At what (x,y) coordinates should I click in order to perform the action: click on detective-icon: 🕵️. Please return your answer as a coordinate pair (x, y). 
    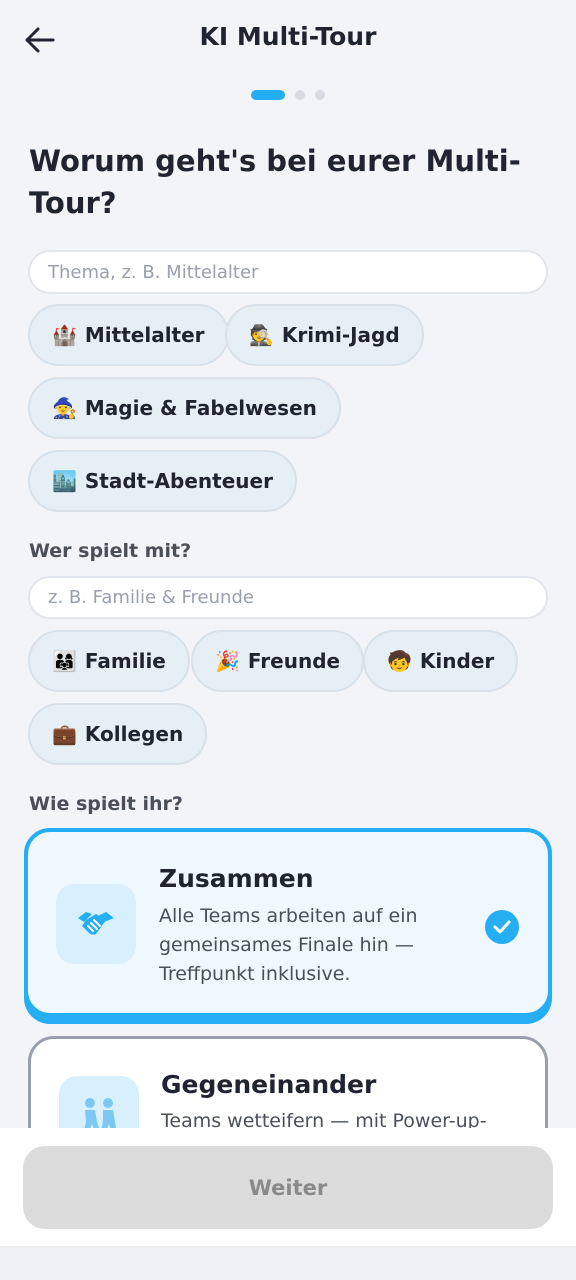
    Looking at the image, I should click on (261, 335).